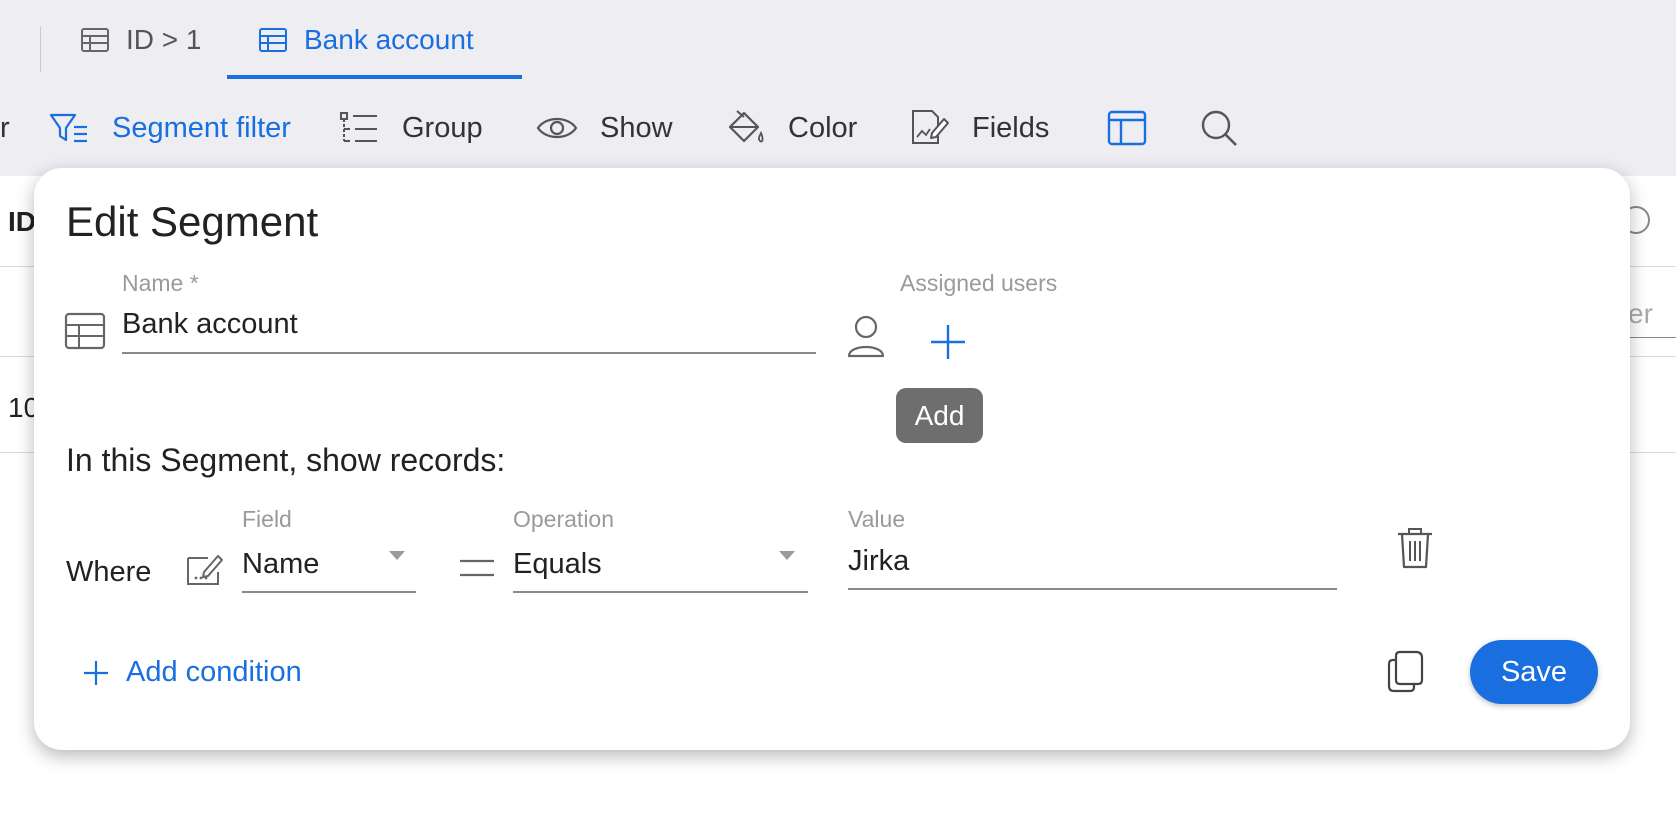  What do you see at coordinates (374, 77) in the screenshot?
I see `active-tab-indicator` at bounding box center [374, 77].